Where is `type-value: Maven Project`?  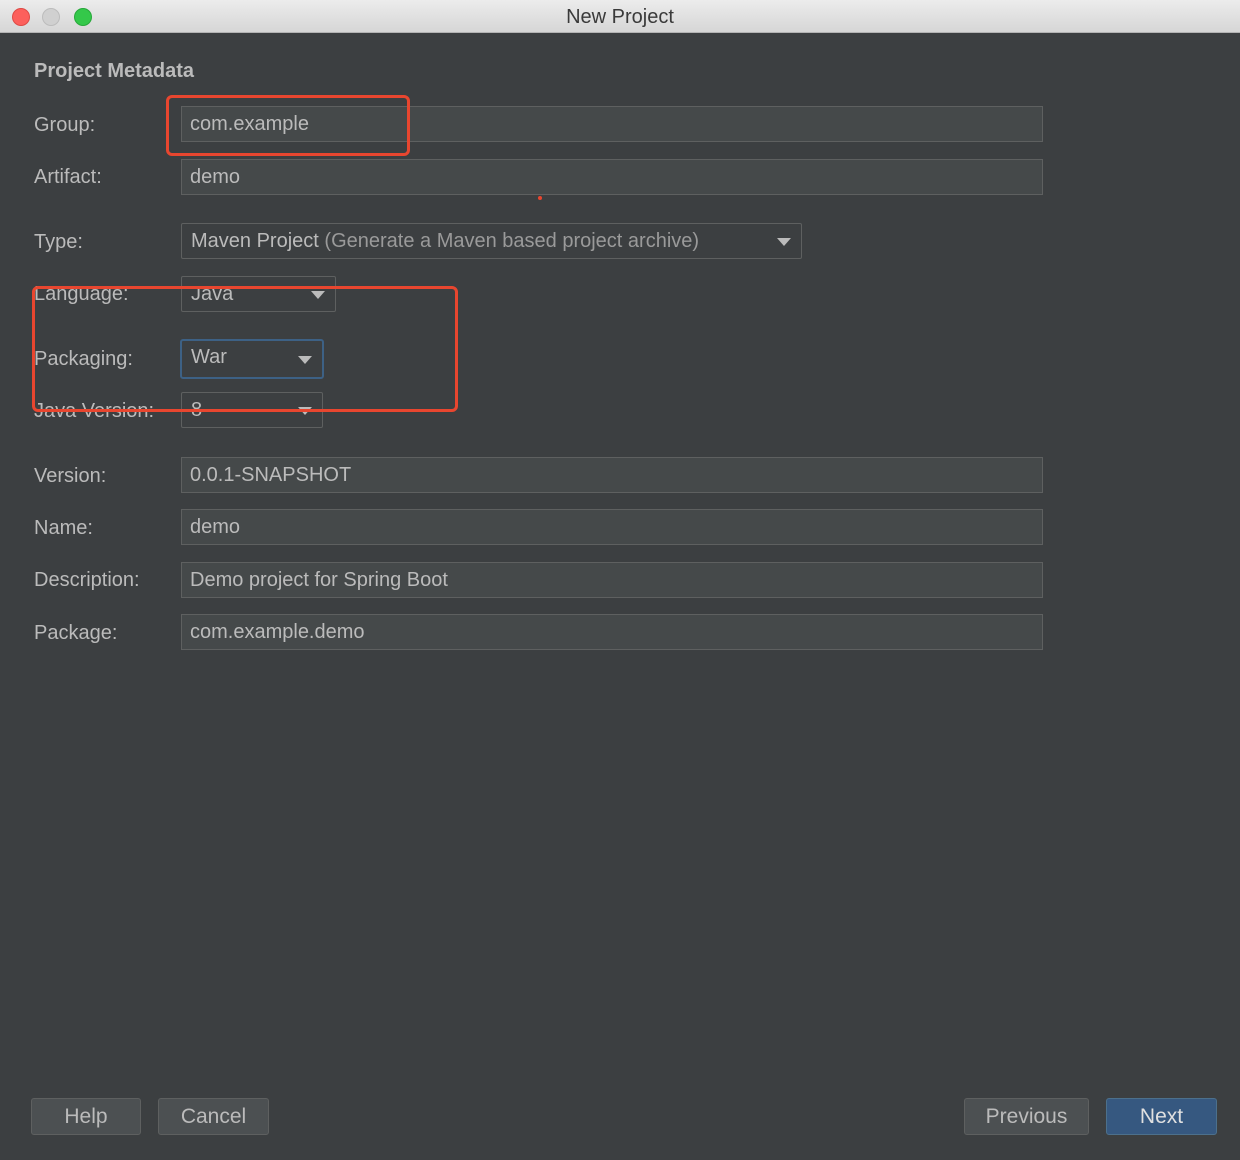 type-value: Maven Project is located at coordinates (255, 241).